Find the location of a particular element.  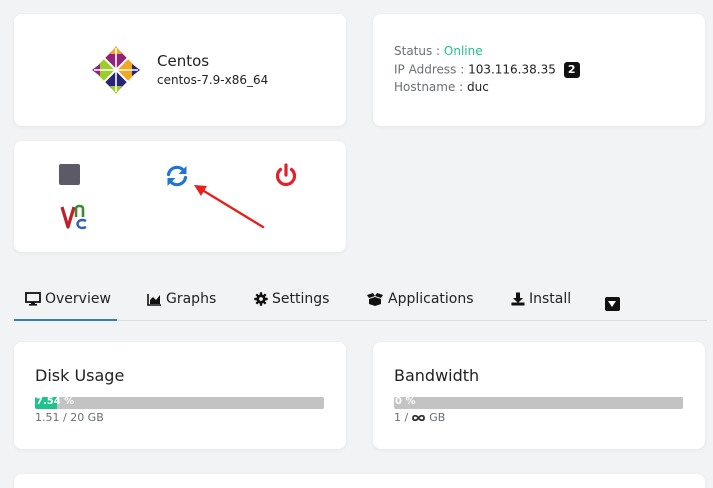

gear-icon is located at coordinates (261, 299).